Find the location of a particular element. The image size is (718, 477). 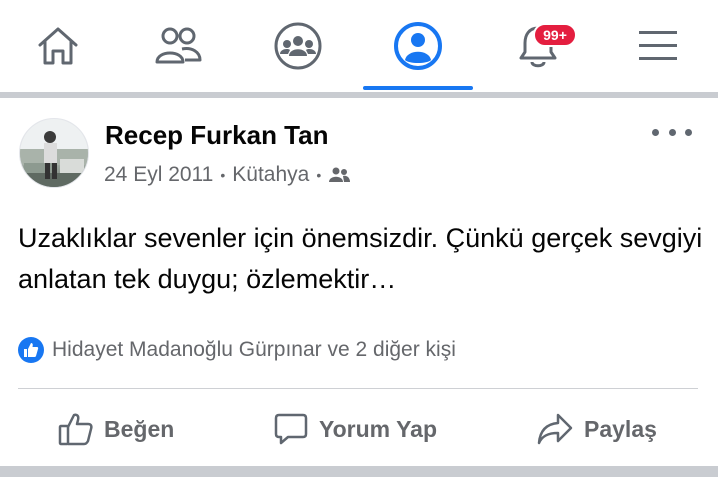

share-icon is located at coordinates (555, 429).